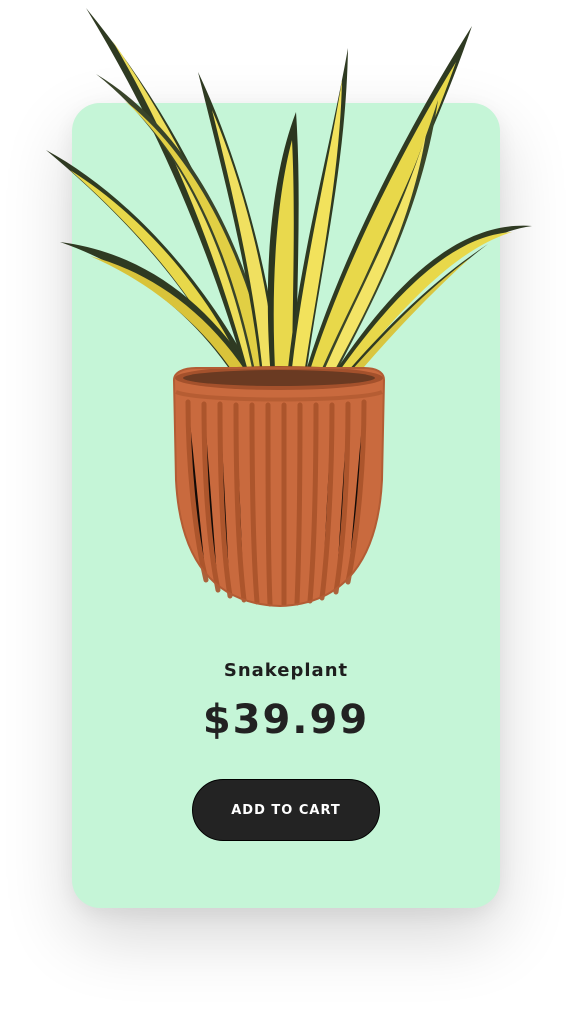  Describe the element at coordinates (286, 810) in the screenshot. I see `add-to-cart-button: ADD TO CART` at that location.